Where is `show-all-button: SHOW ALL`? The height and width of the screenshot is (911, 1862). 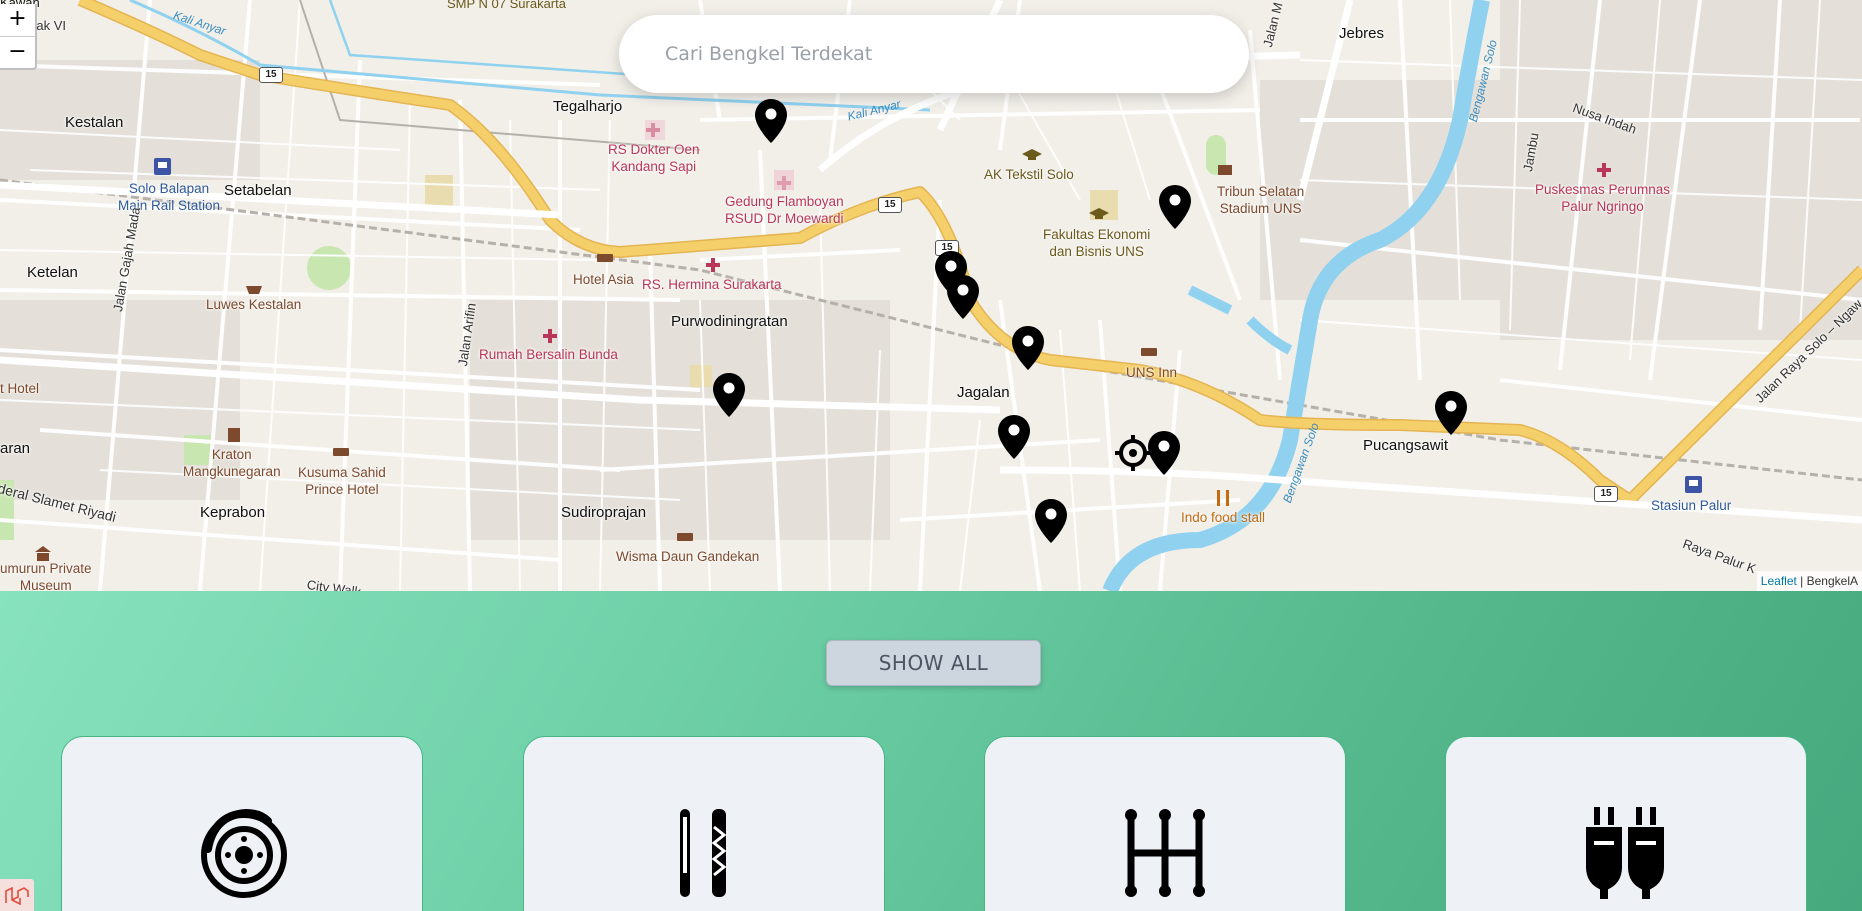 show-all-button: SHOW ALL is located at coordinates (933, 663).